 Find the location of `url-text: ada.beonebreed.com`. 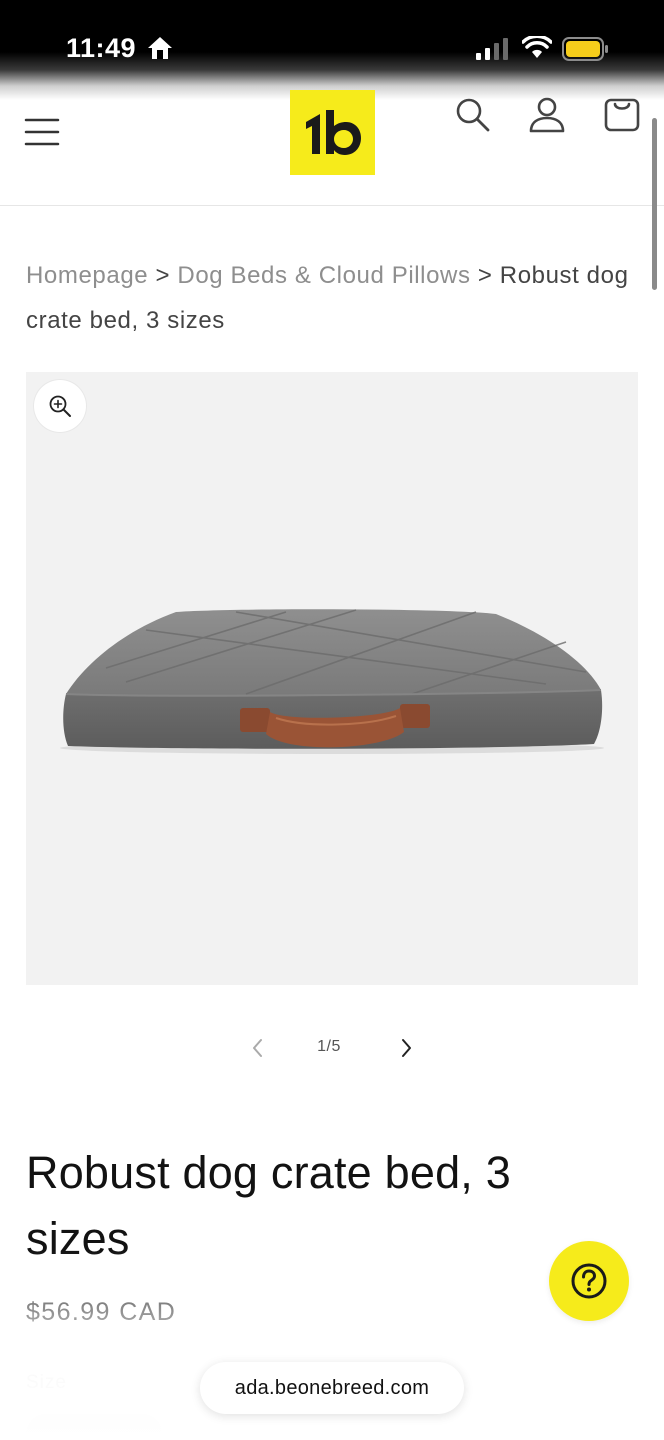

url-text: ada.beonebreed.com is located at coordinates (332, 1387).